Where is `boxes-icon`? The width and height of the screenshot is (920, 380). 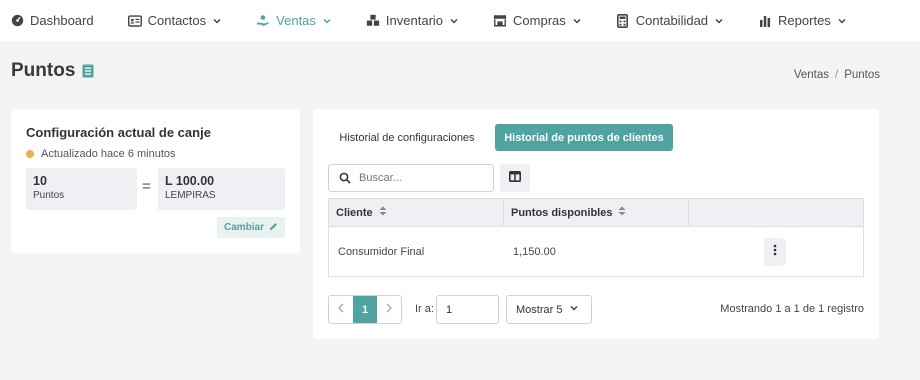
boxes-icon is located at coordinates (373, 21).